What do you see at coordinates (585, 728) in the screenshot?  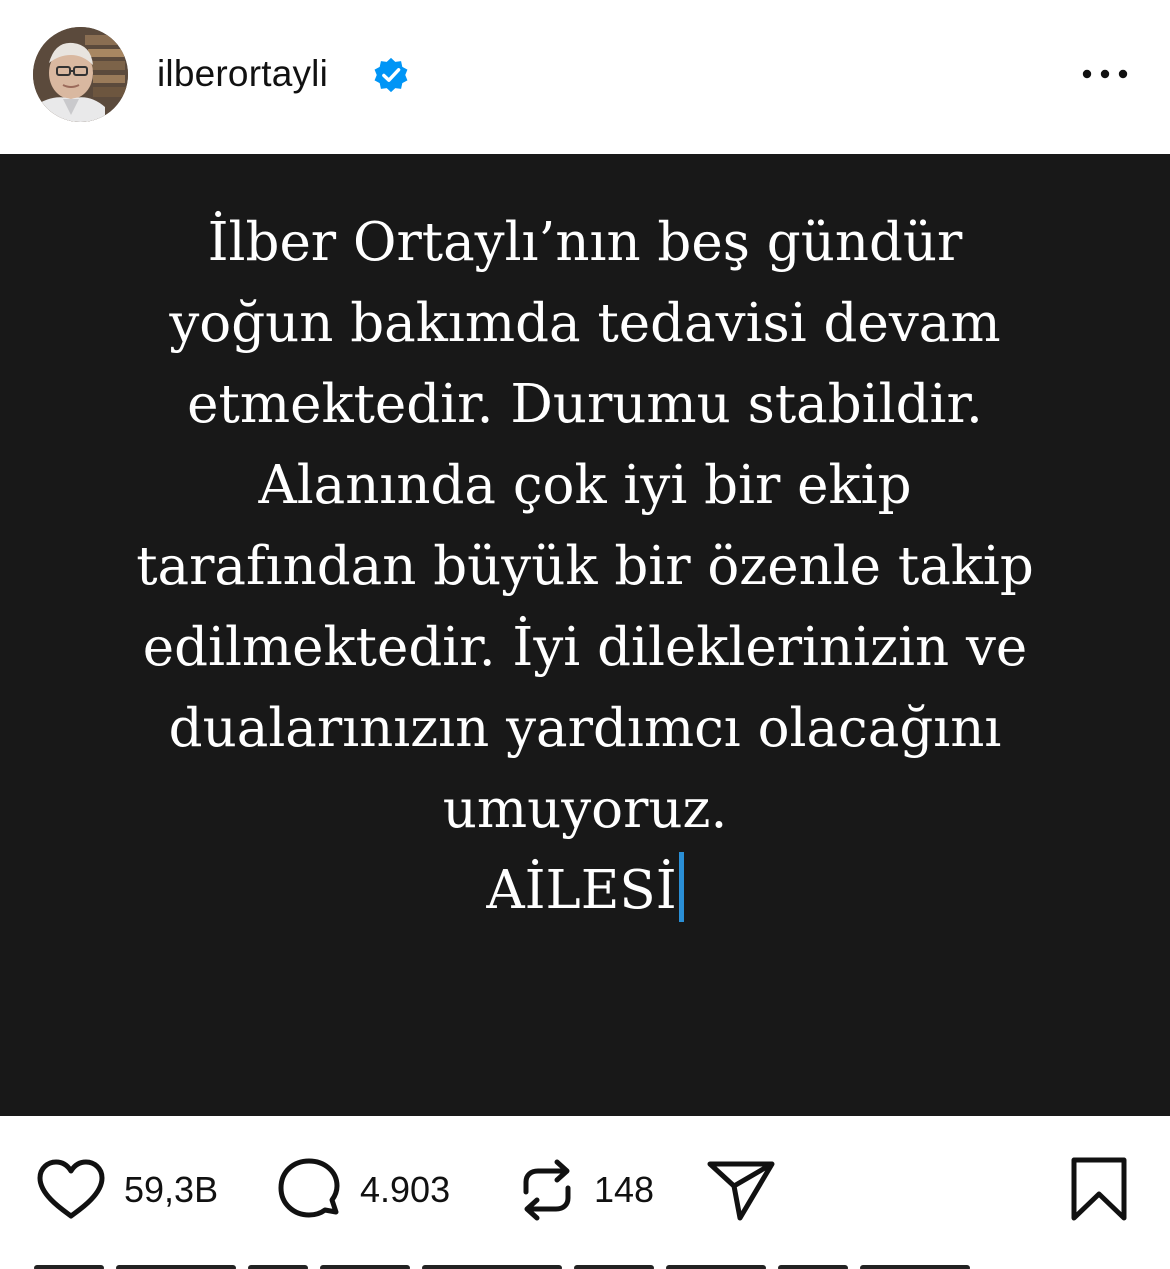 I see `post-text-line: dualarınızın yardımcı olacağını` at bounding box center [585, 728].